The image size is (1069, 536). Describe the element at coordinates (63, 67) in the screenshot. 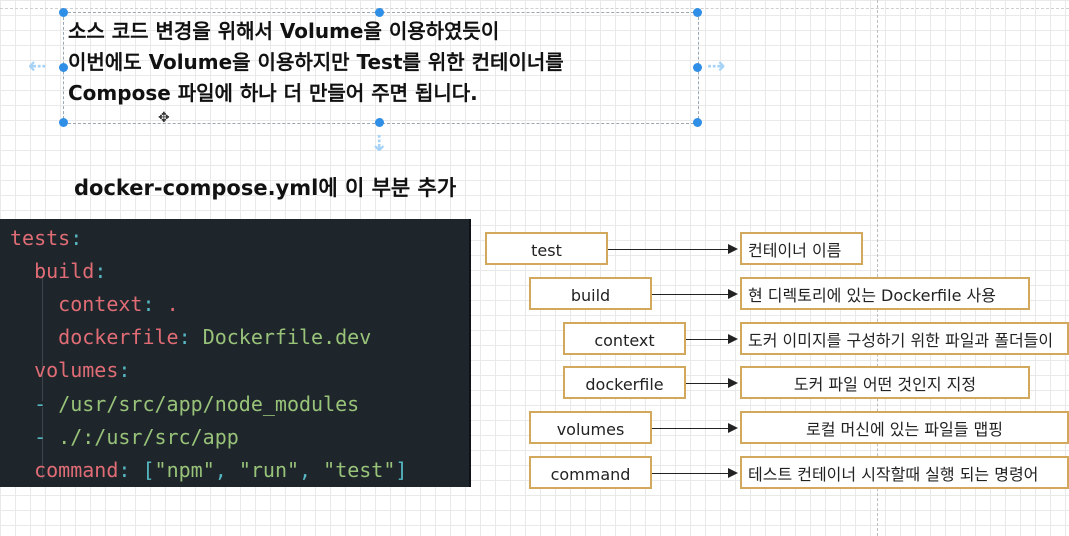

I see `selection-handle-middle-left` at that location.